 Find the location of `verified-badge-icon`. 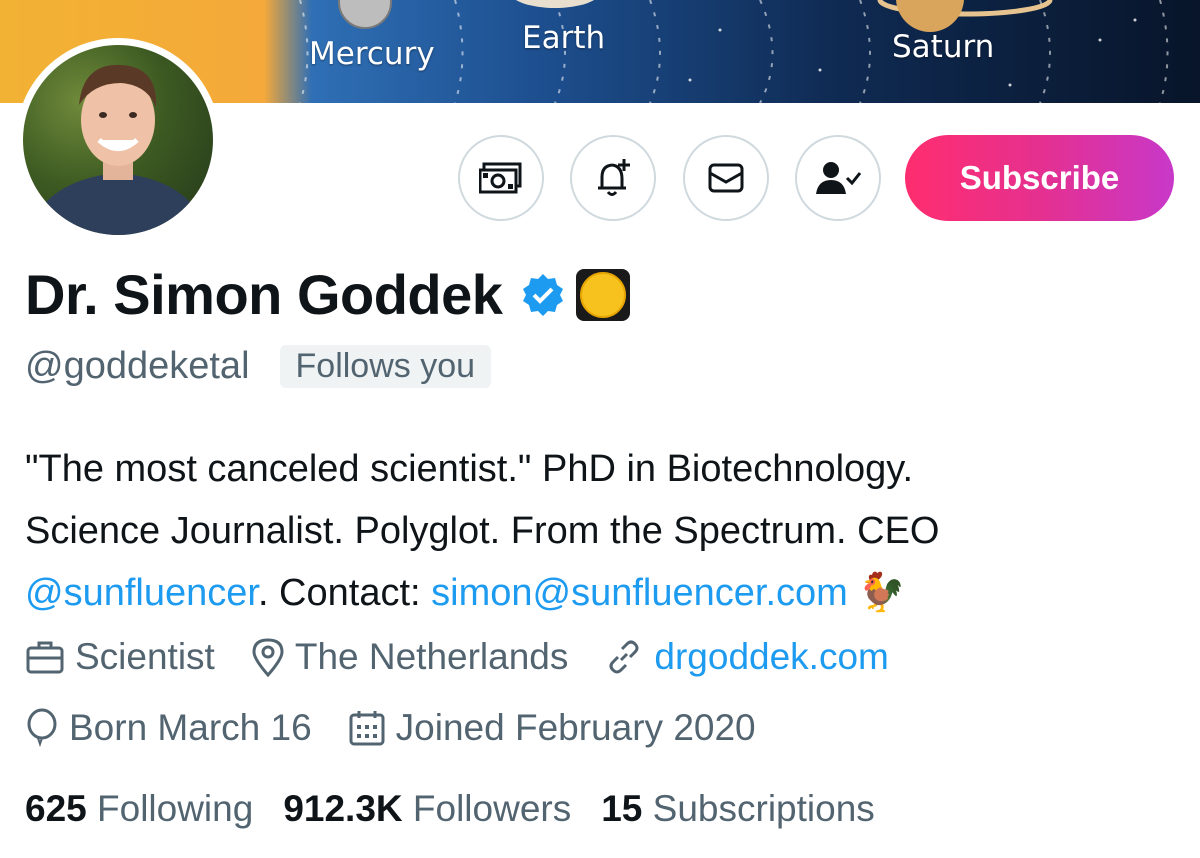

verified-badge-icon is located at coordinates (543, 295).